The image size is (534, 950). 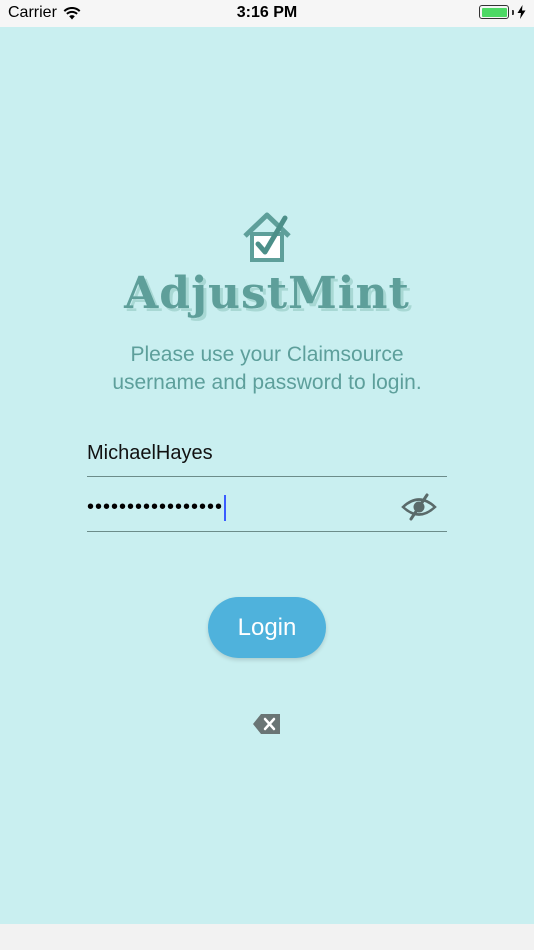 I want to click on status-bar: Carrier 3:16 PM, so click(x=267, y=13).